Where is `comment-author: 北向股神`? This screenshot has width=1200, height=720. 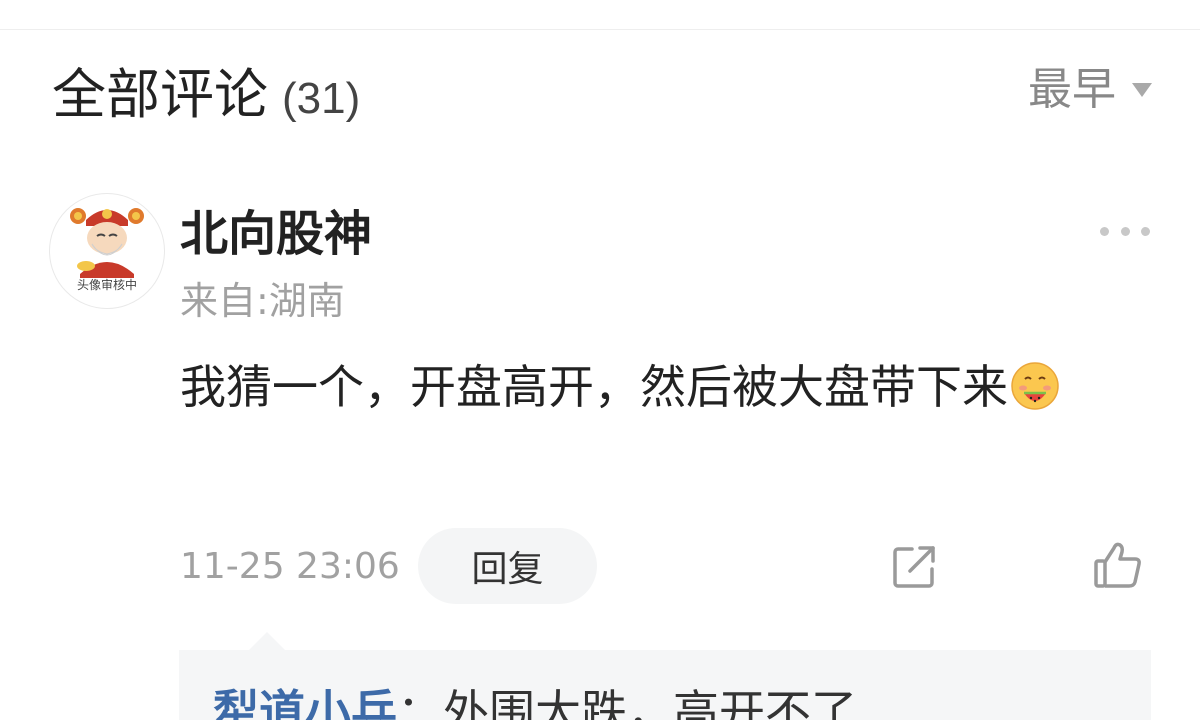
comment-author: 北向股神 is located at coordinates (276, 234).